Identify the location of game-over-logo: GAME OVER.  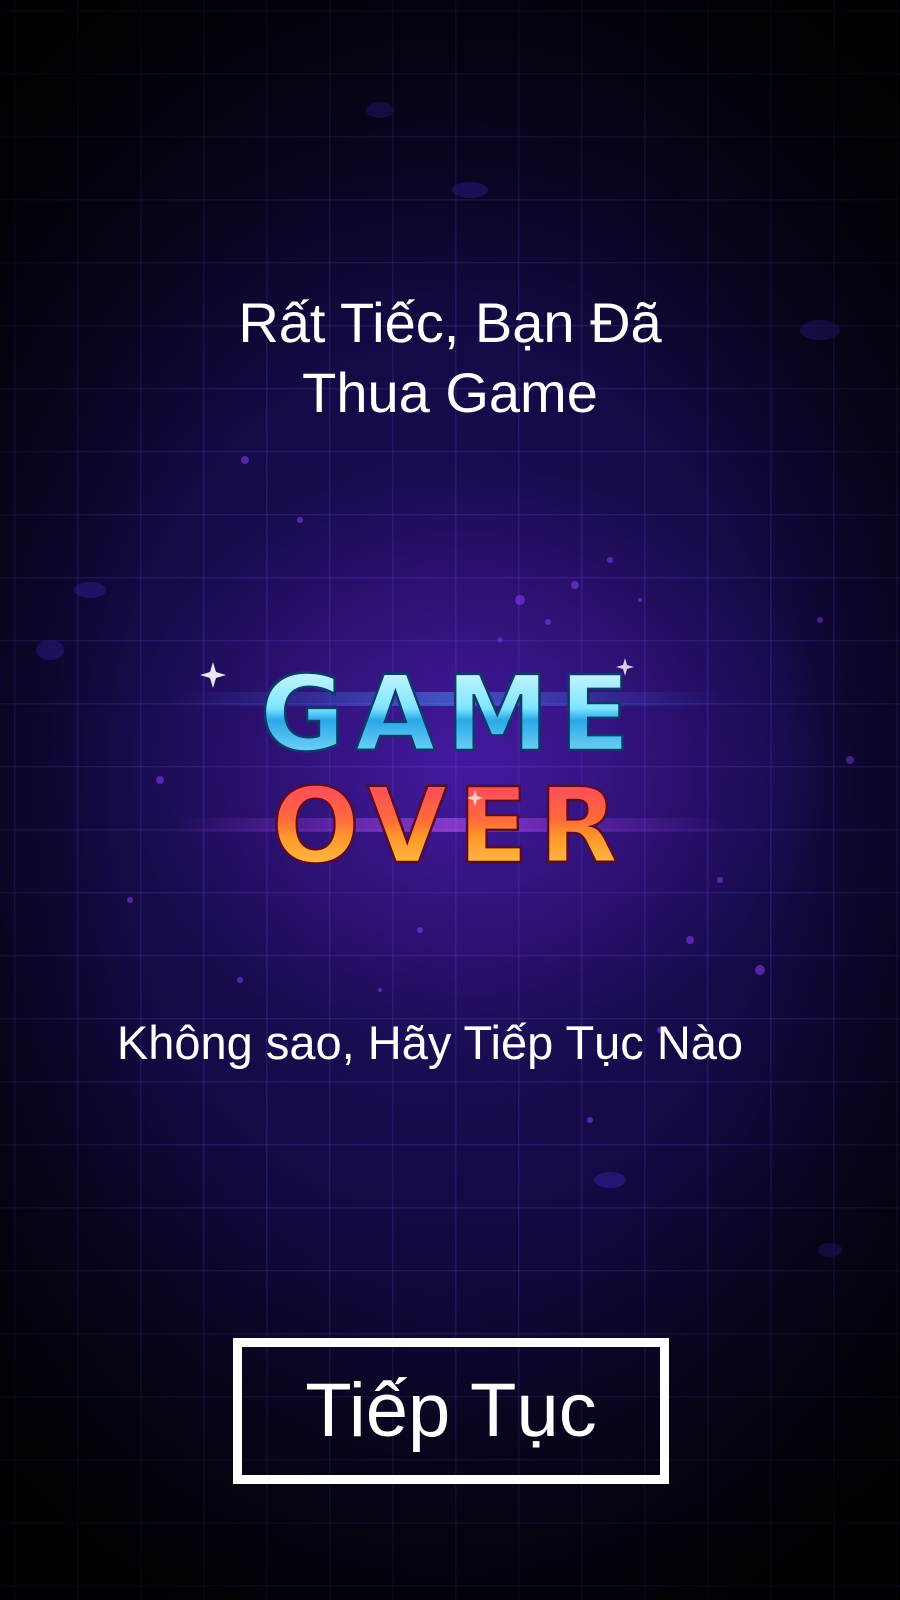
(450, 770).